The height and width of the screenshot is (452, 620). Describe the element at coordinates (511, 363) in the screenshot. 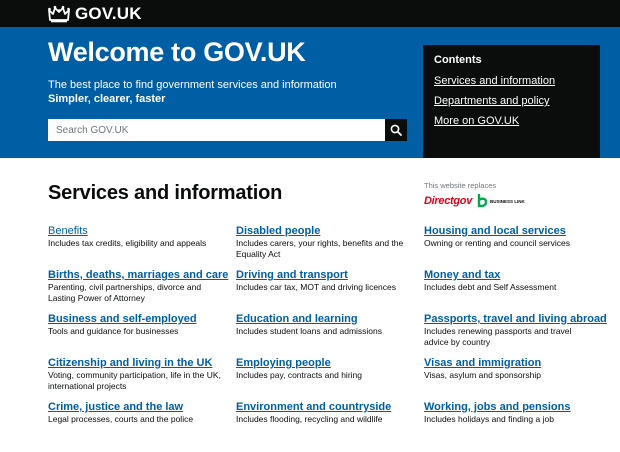

I see `service-link-visas: Visas and immigration` at that location.